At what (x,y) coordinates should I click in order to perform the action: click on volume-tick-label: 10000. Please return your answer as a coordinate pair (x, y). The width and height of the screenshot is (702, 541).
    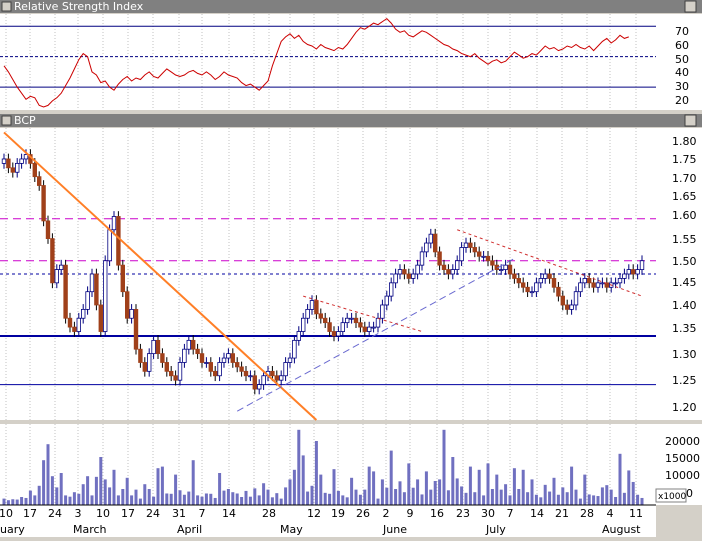
    Looking at the image, I should click on (682, 475).